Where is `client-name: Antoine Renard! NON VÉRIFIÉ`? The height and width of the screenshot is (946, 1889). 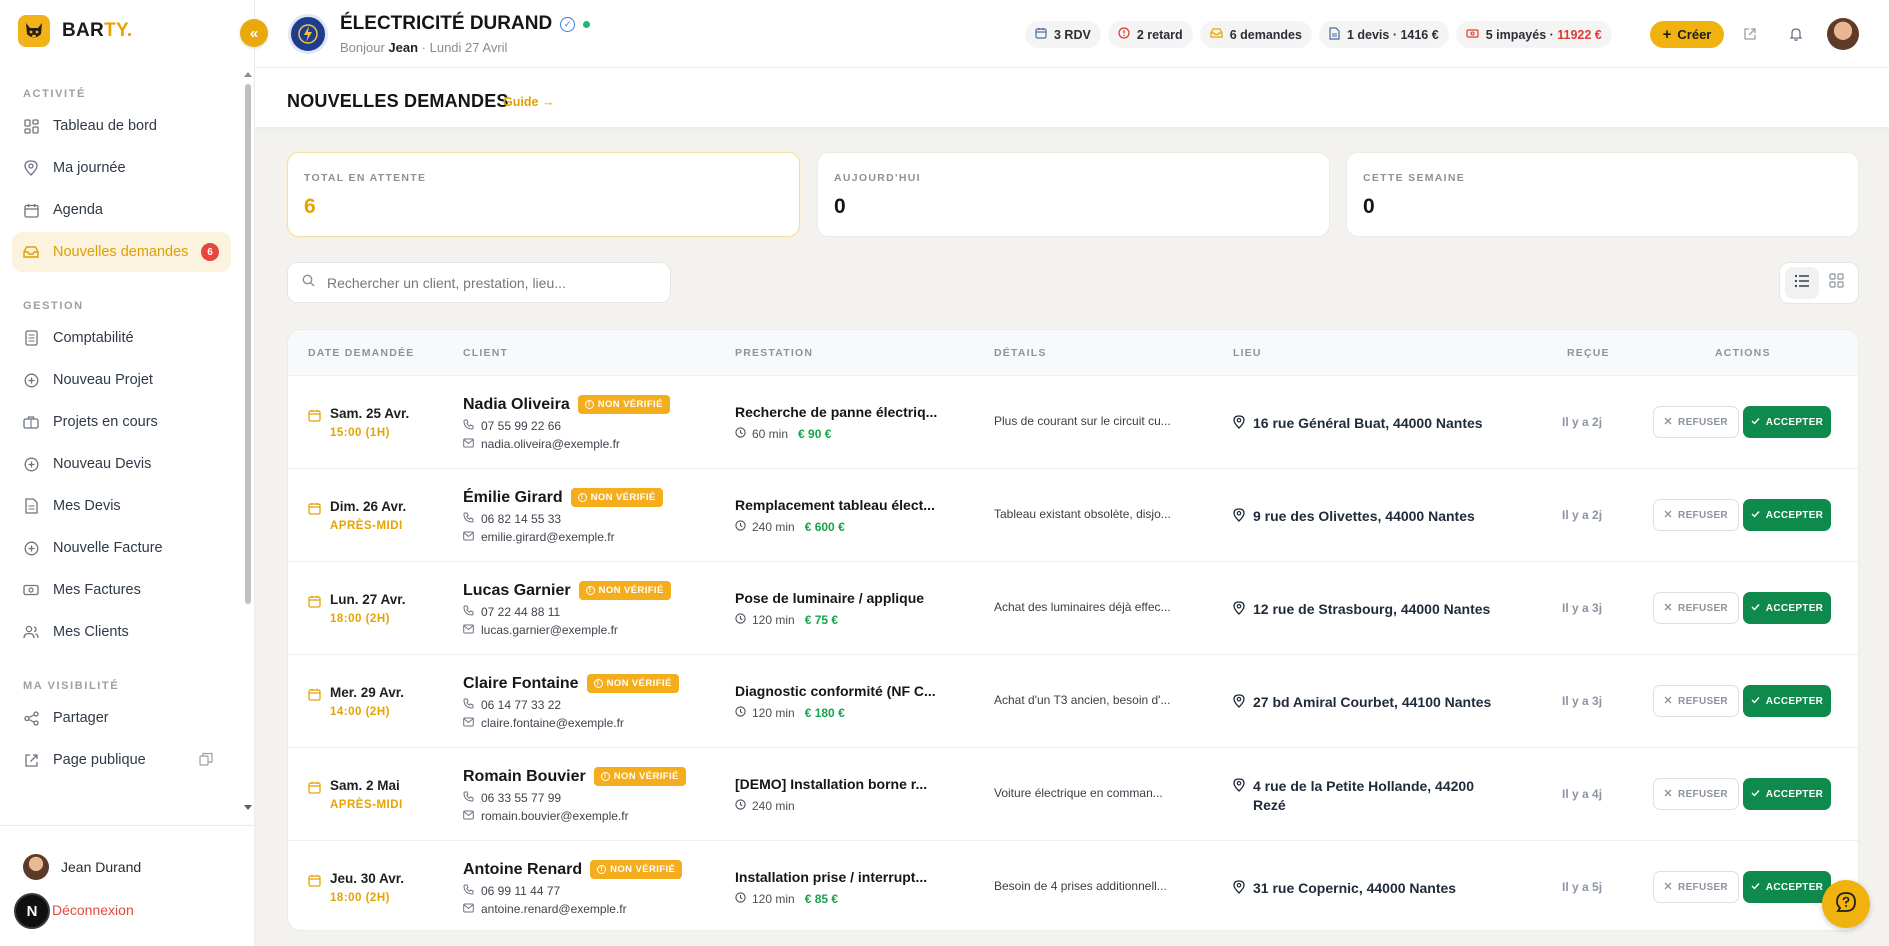 client-name: Antoine Renard! NON VÉRIFIÉ is located at coordinates (573, 869).